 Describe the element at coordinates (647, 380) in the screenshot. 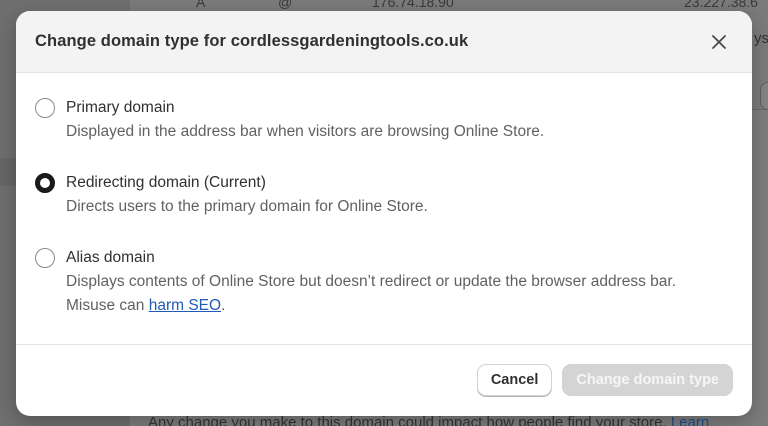

I see `change-domain-type-button: Change domain type` at that location.